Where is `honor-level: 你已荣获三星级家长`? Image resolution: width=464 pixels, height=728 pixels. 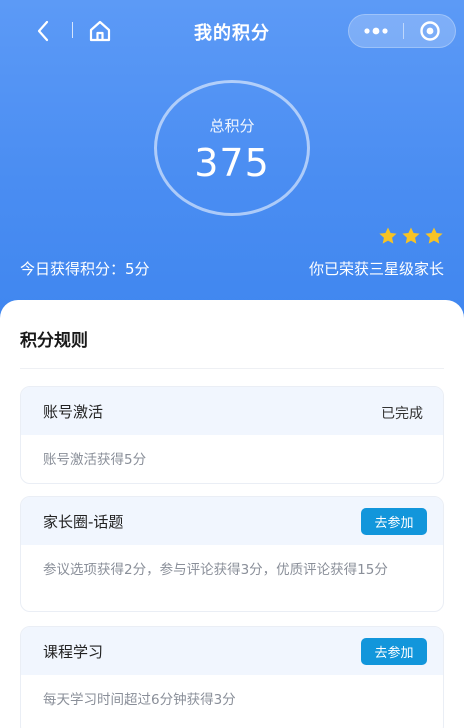
honor-level: 你已荣获三星级家长 is located at coordinates (376, 269).